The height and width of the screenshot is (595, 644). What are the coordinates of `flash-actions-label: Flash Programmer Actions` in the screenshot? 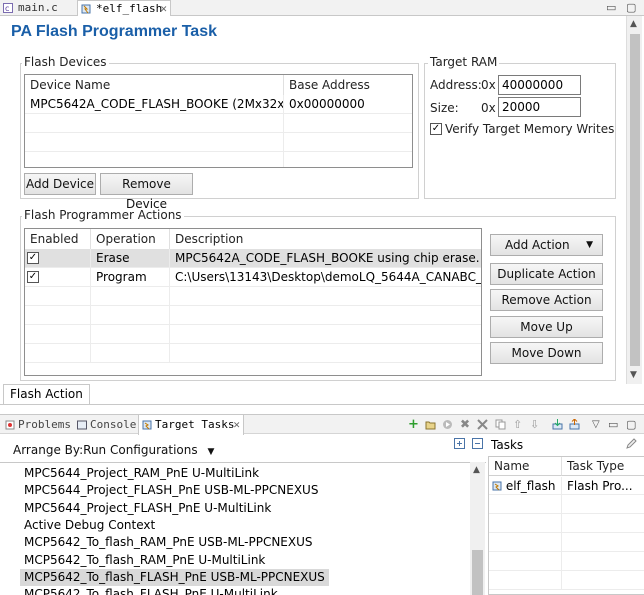 It's located at (103, 215).